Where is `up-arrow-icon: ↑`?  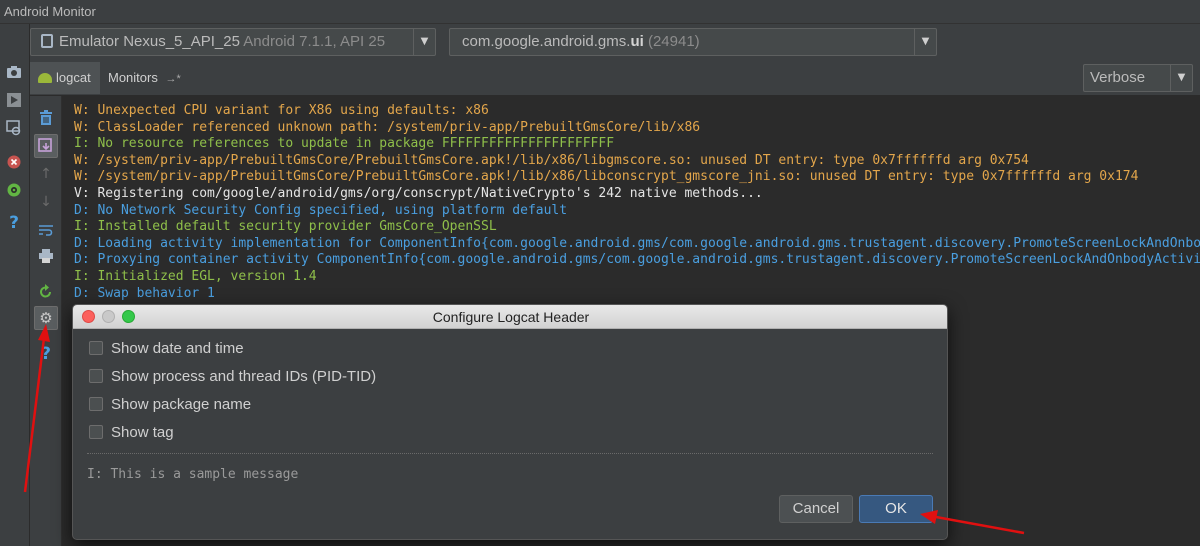 up-arrow-icon: ↑ is located at coordinates (46, 174).